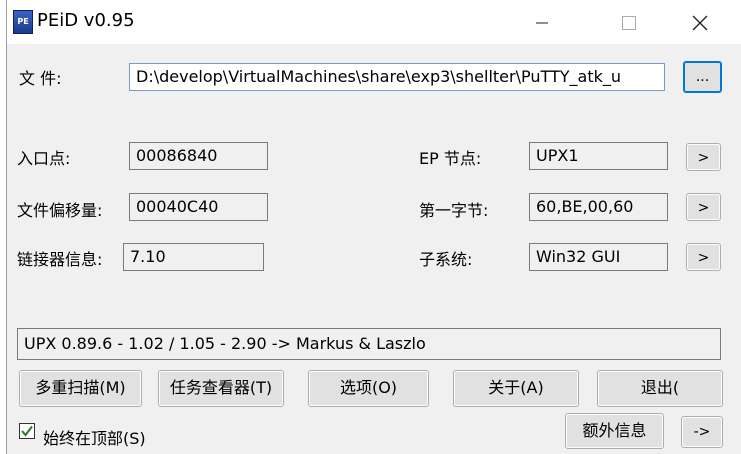 The height and width of the screenshot is (454, 741). What do you see at coordinates (86, 20) in the screenshot?
I see `window-title: PEiD v0.95` at bounding box center [86, 20].